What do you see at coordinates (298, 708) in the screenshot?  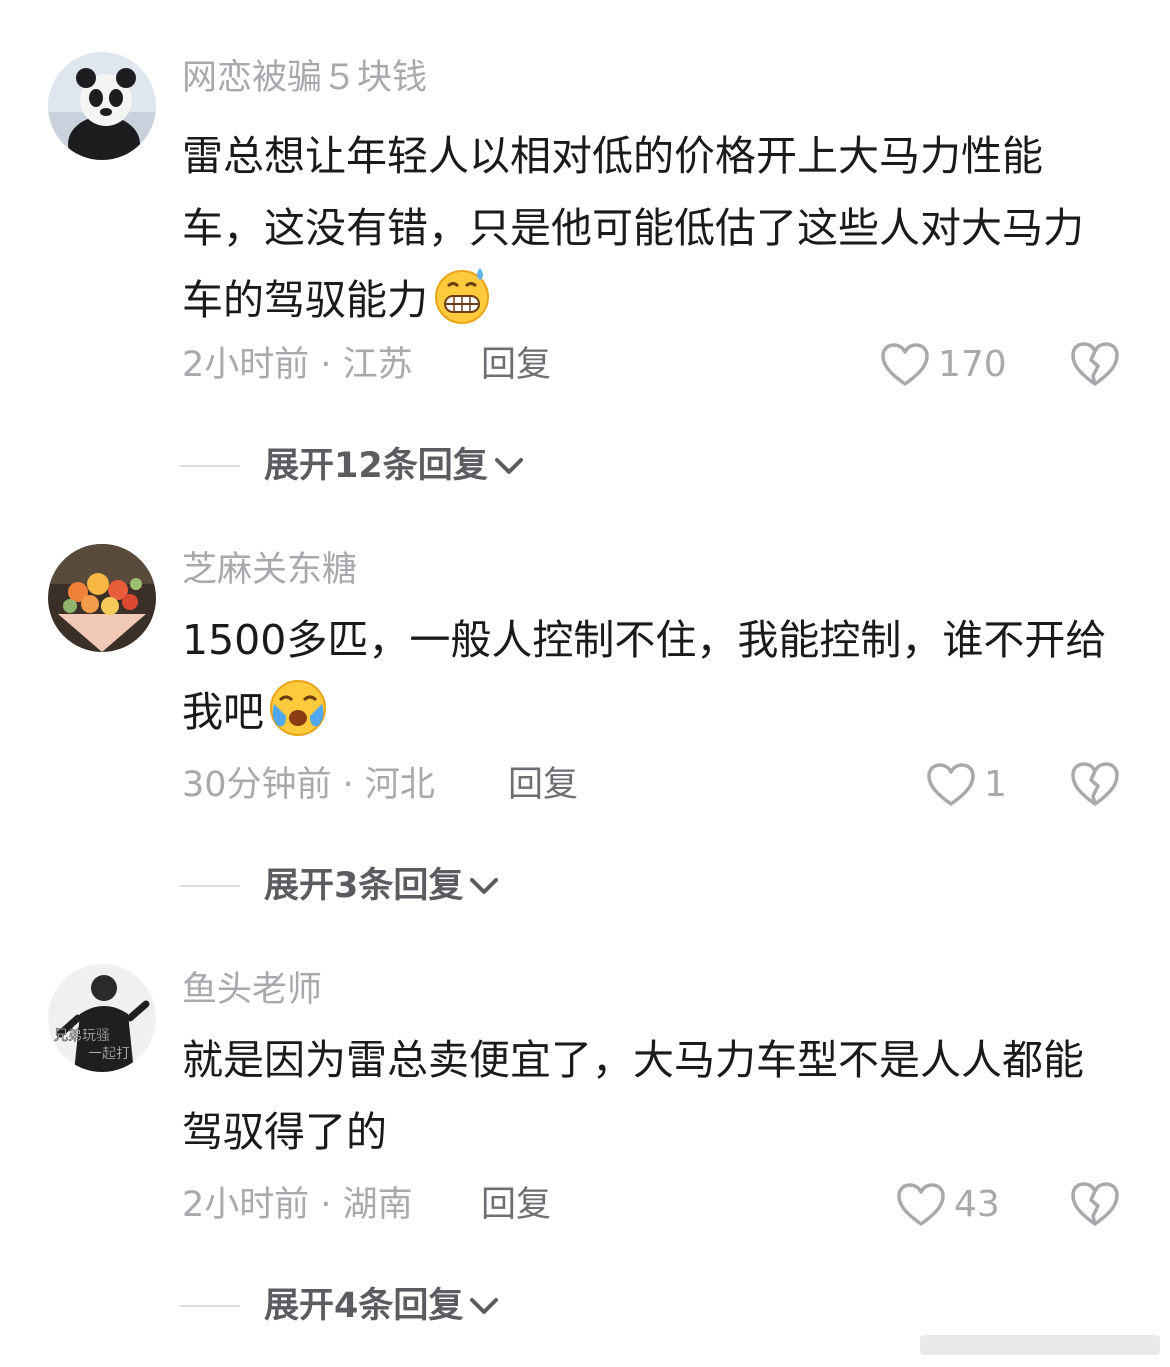 I see `crying-emoji-icon` at bounding box center [298, 708].